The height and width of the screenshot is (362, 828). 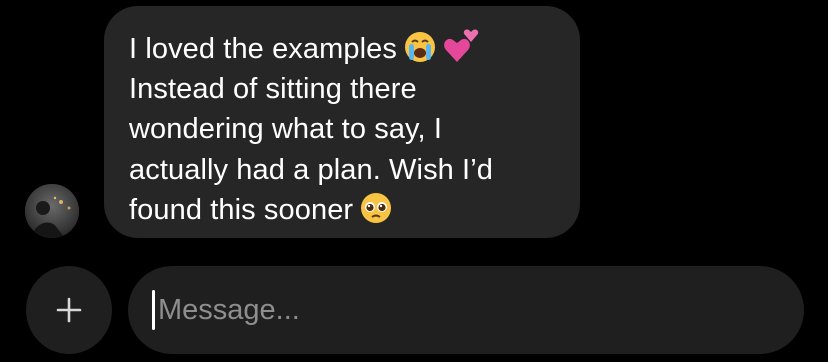 What do you see at coordinates (263, 49) in the screenshot?
I see `message-line-1-text: I loved the examples` at bounding box center [263, 49].